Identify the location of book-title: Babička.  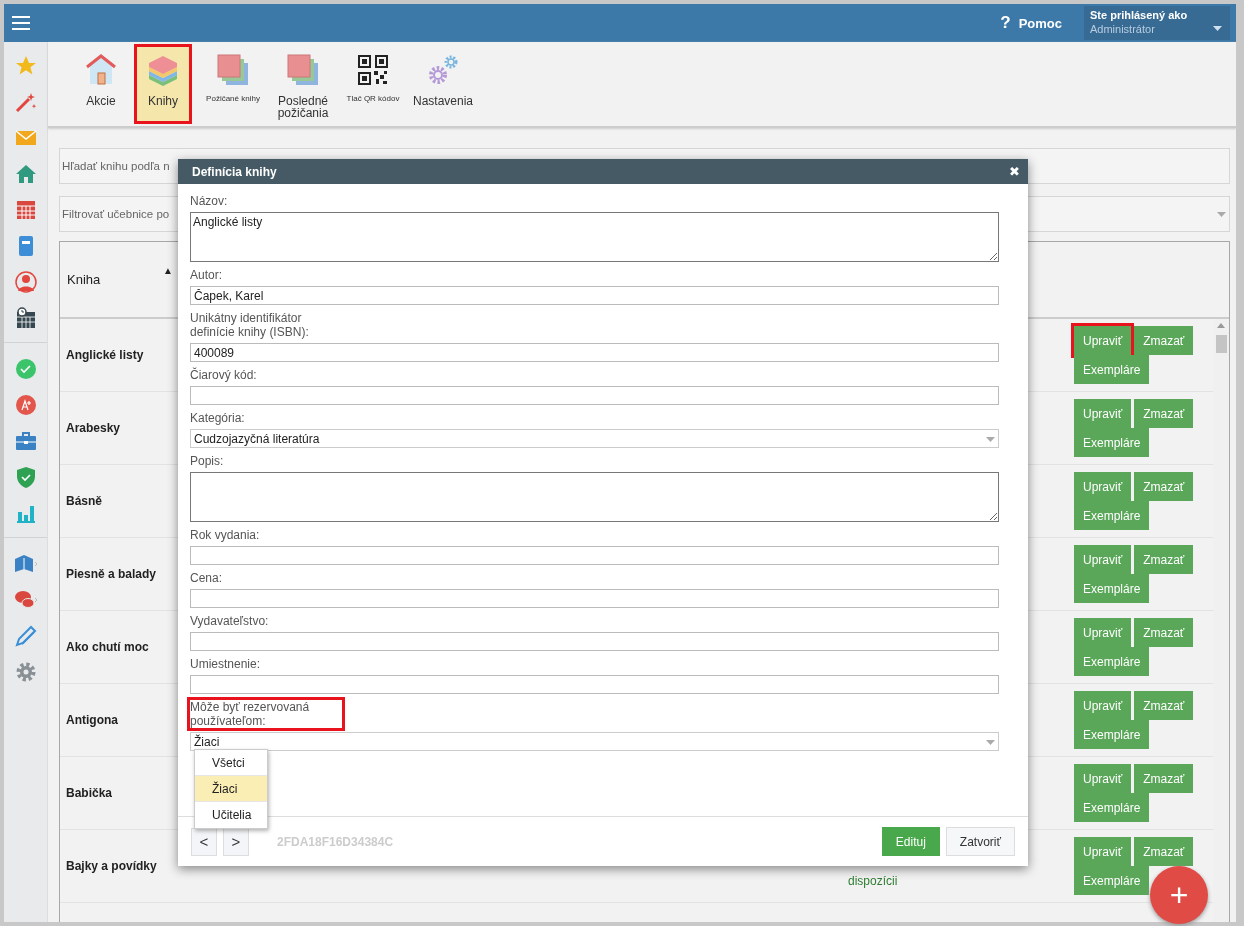
(89, 793).